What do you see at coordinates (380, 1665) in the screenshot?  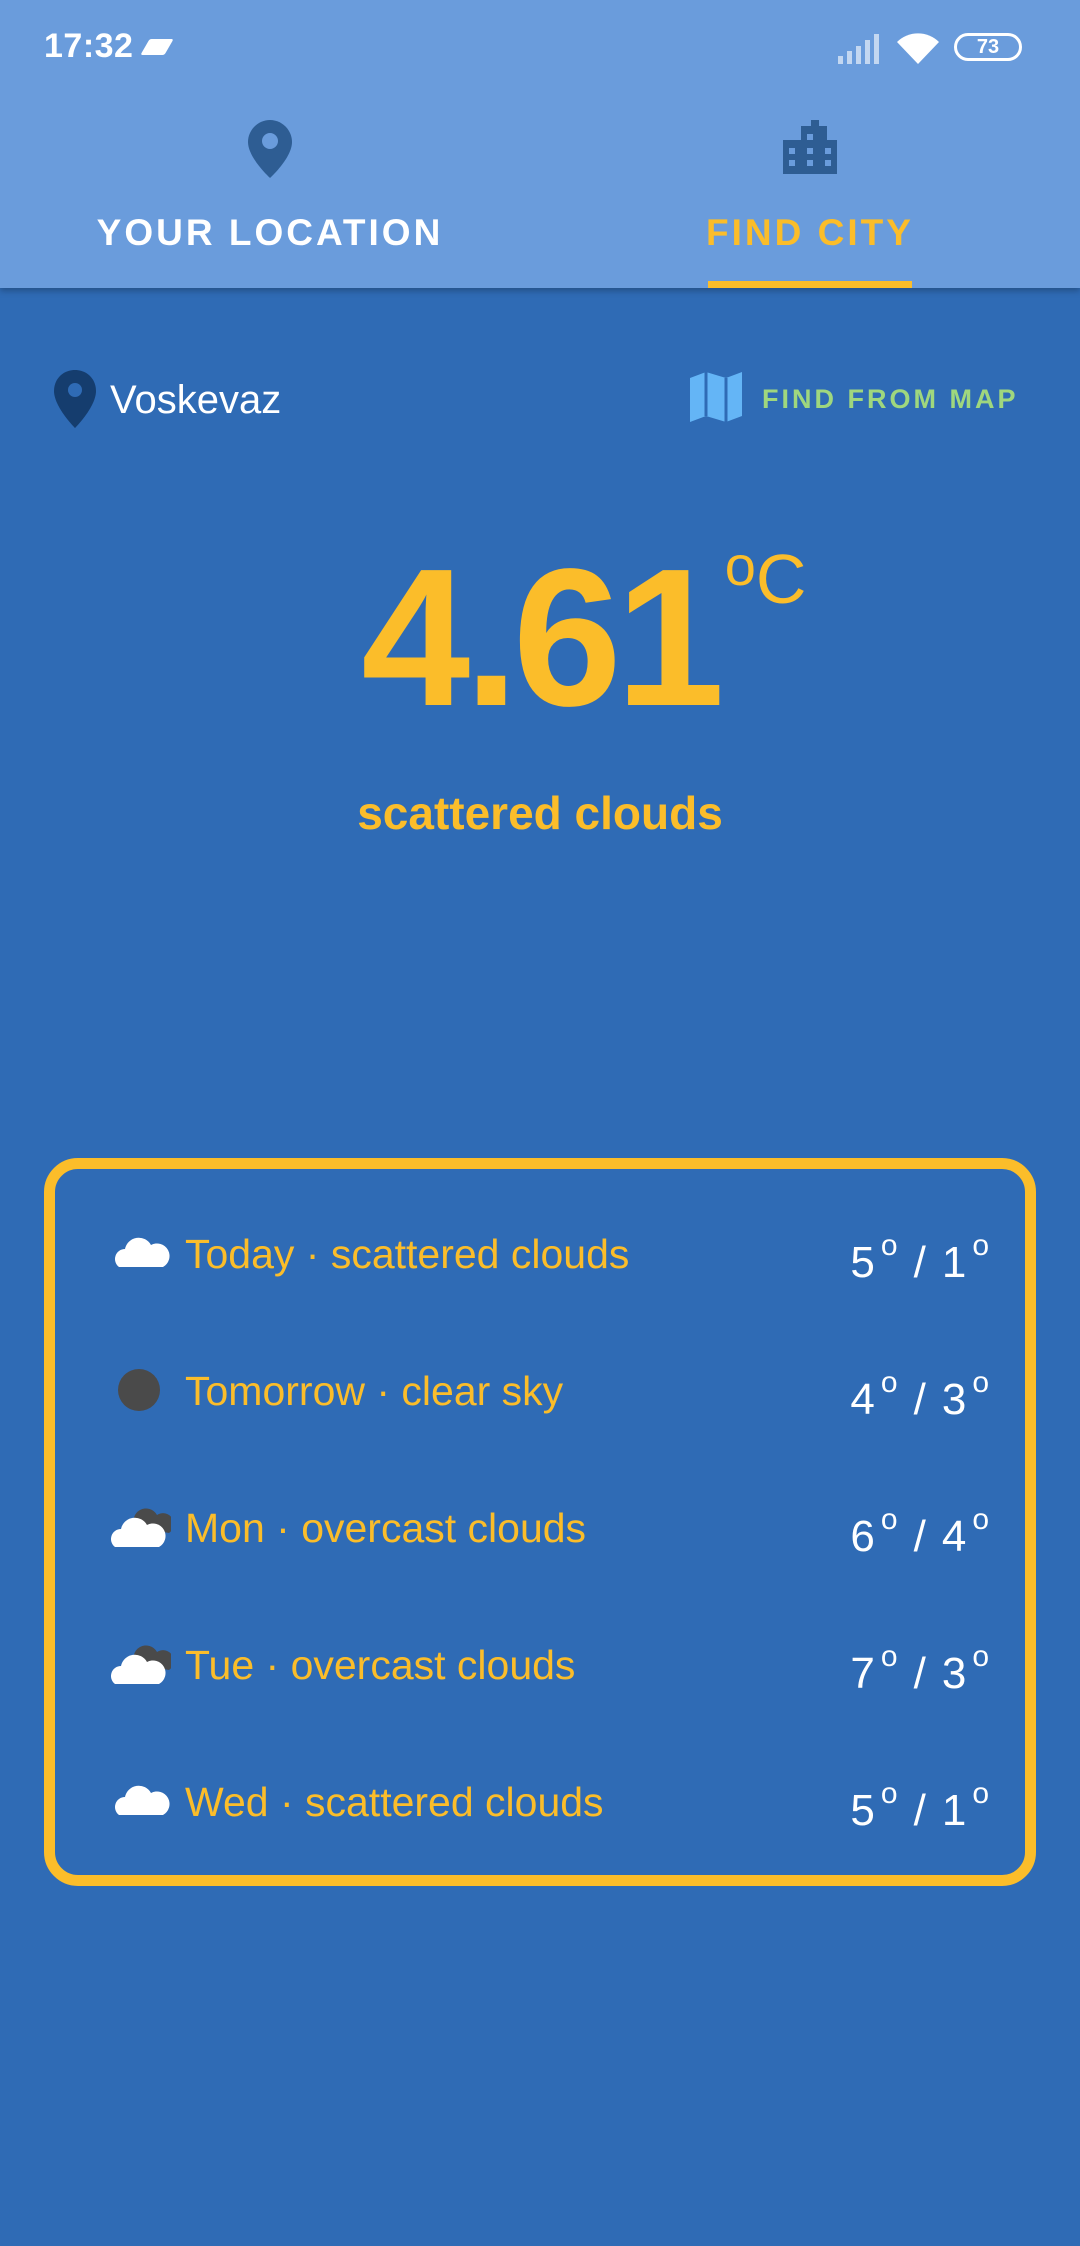 I see `forecast-label: Tue · overcast clouds` at bounding box center [380, 1665].